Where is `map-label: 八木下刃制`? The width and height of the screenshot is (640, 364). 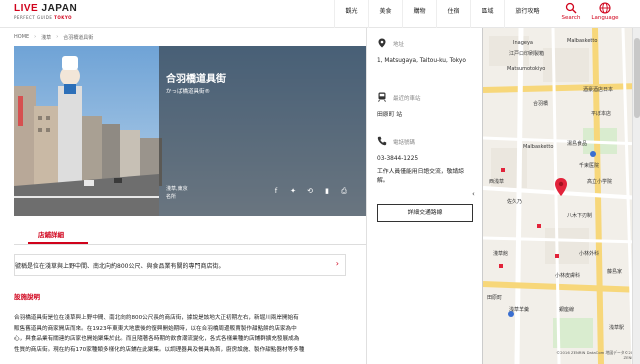 map-label: 八木下刃制 is located at coordinates (580, 216).